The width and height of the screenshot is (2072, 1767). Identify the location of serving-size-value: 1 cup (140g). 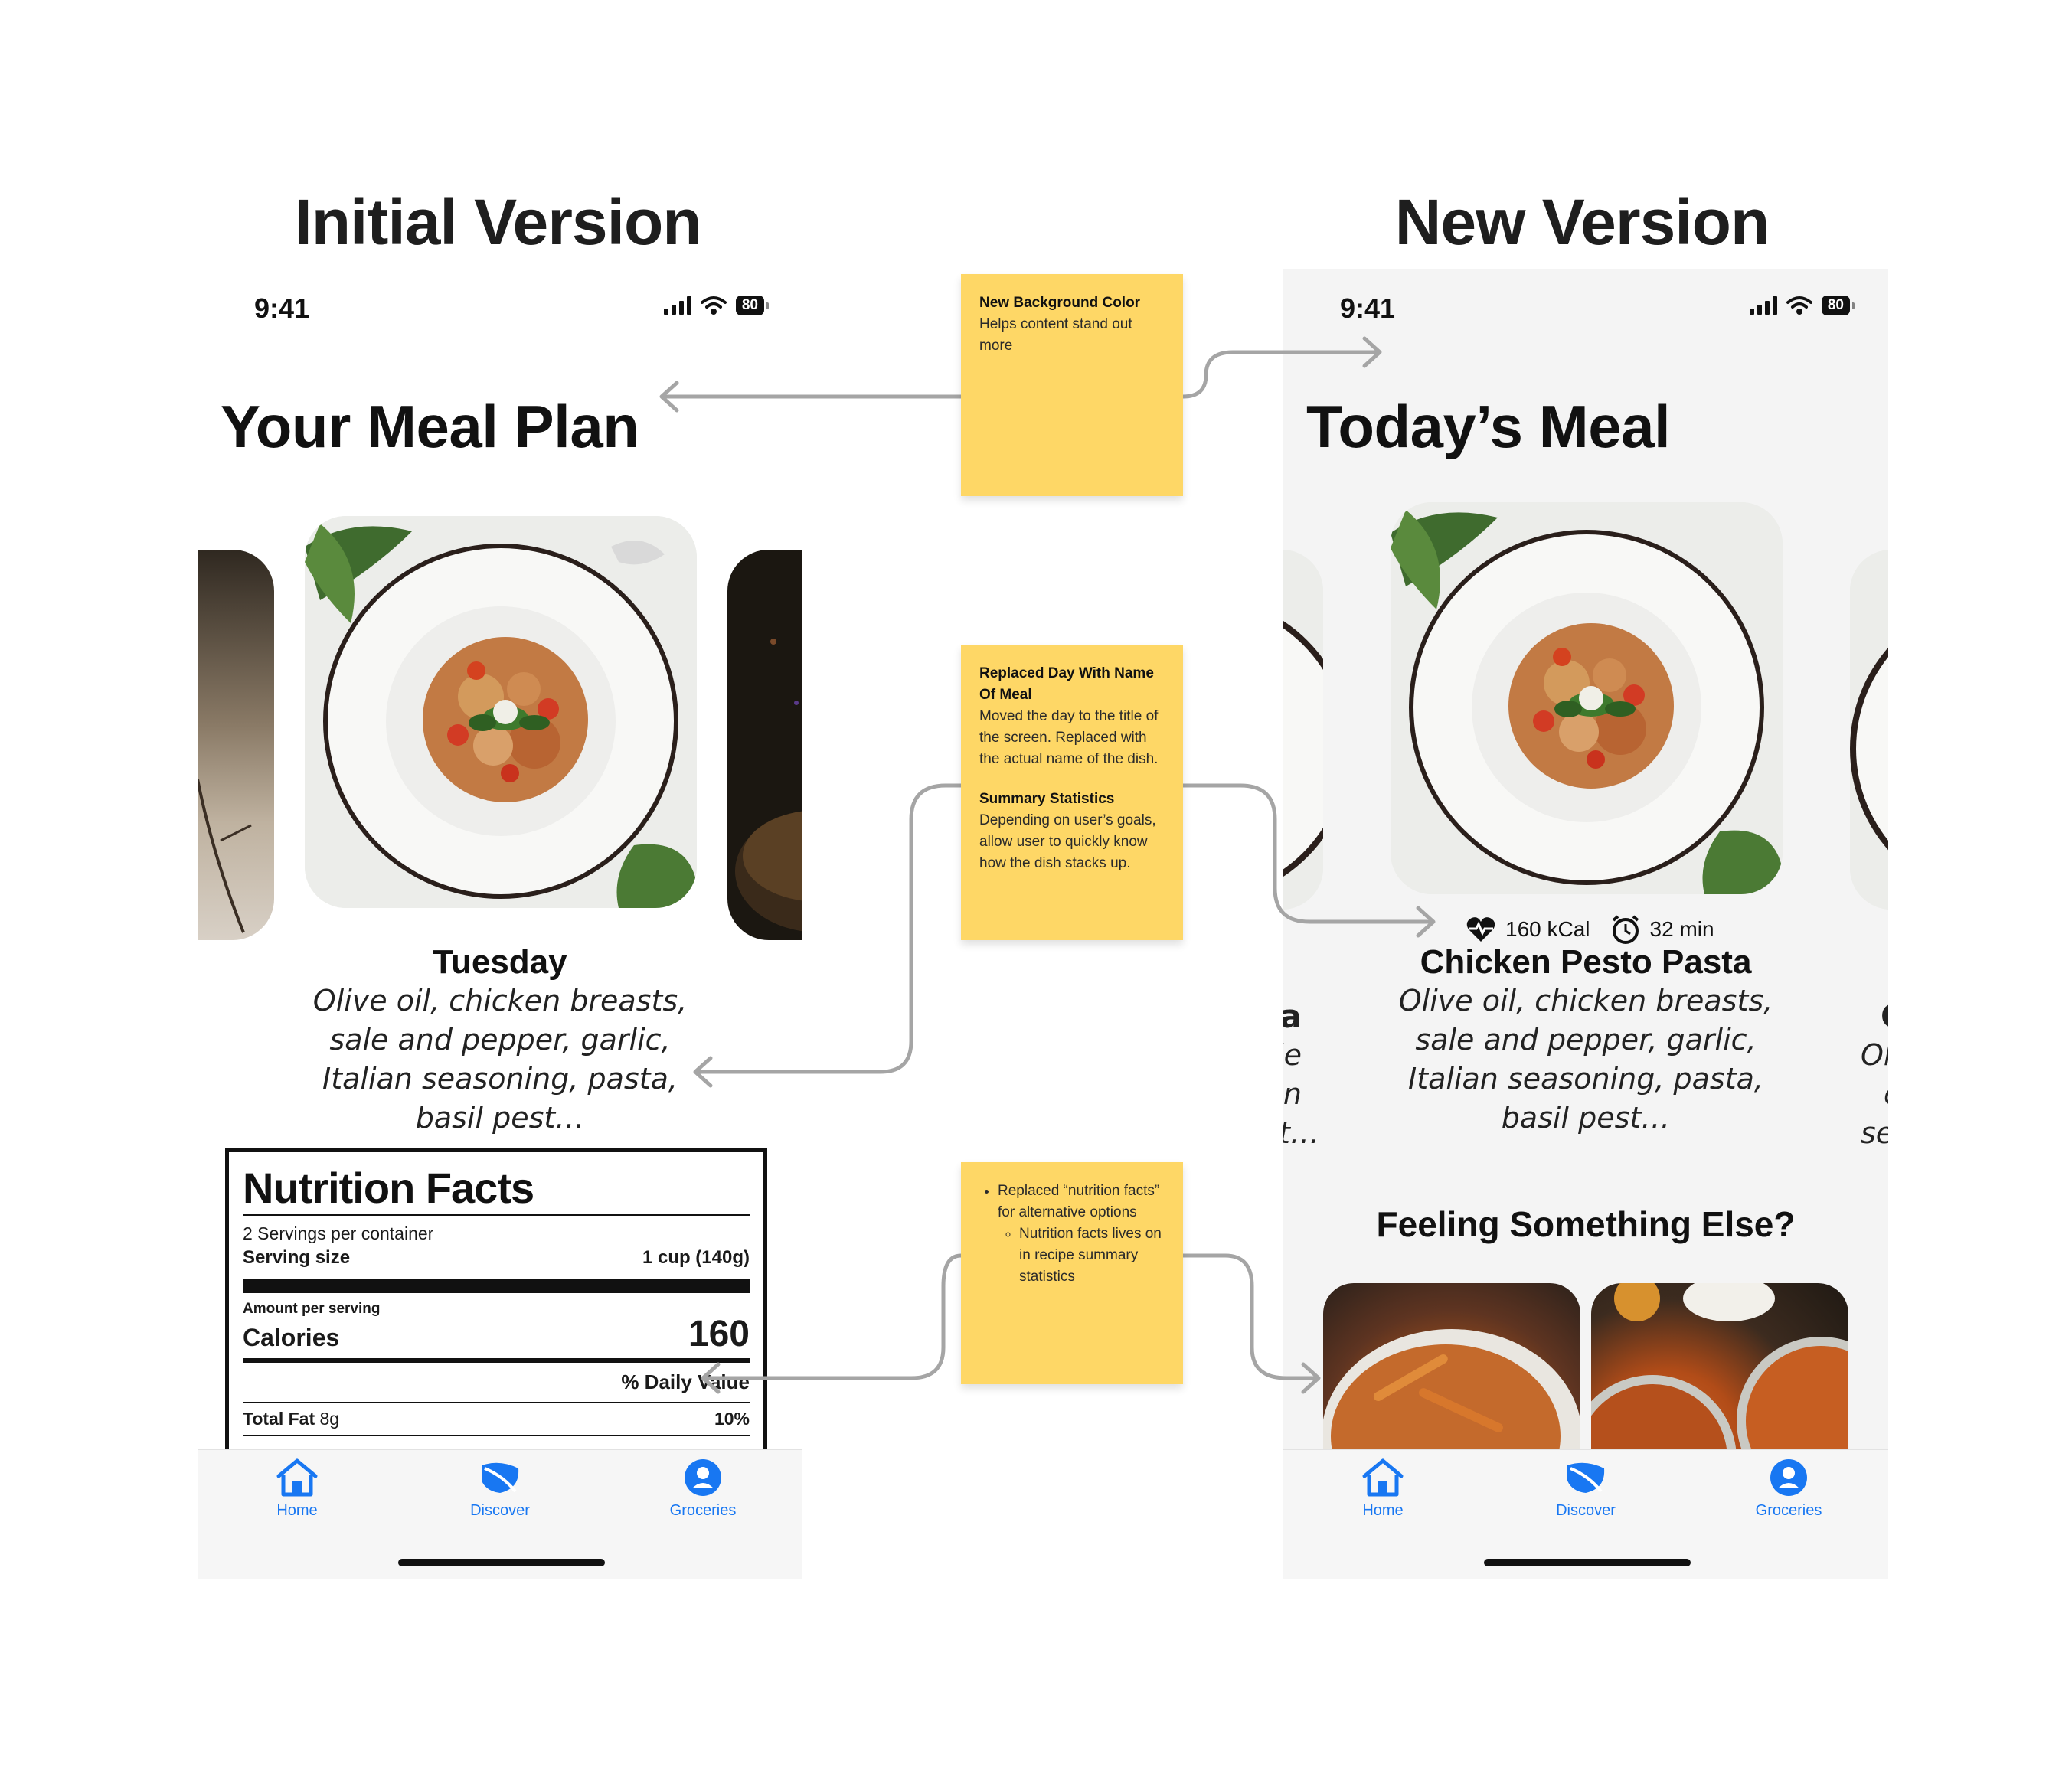
(696, 1257).